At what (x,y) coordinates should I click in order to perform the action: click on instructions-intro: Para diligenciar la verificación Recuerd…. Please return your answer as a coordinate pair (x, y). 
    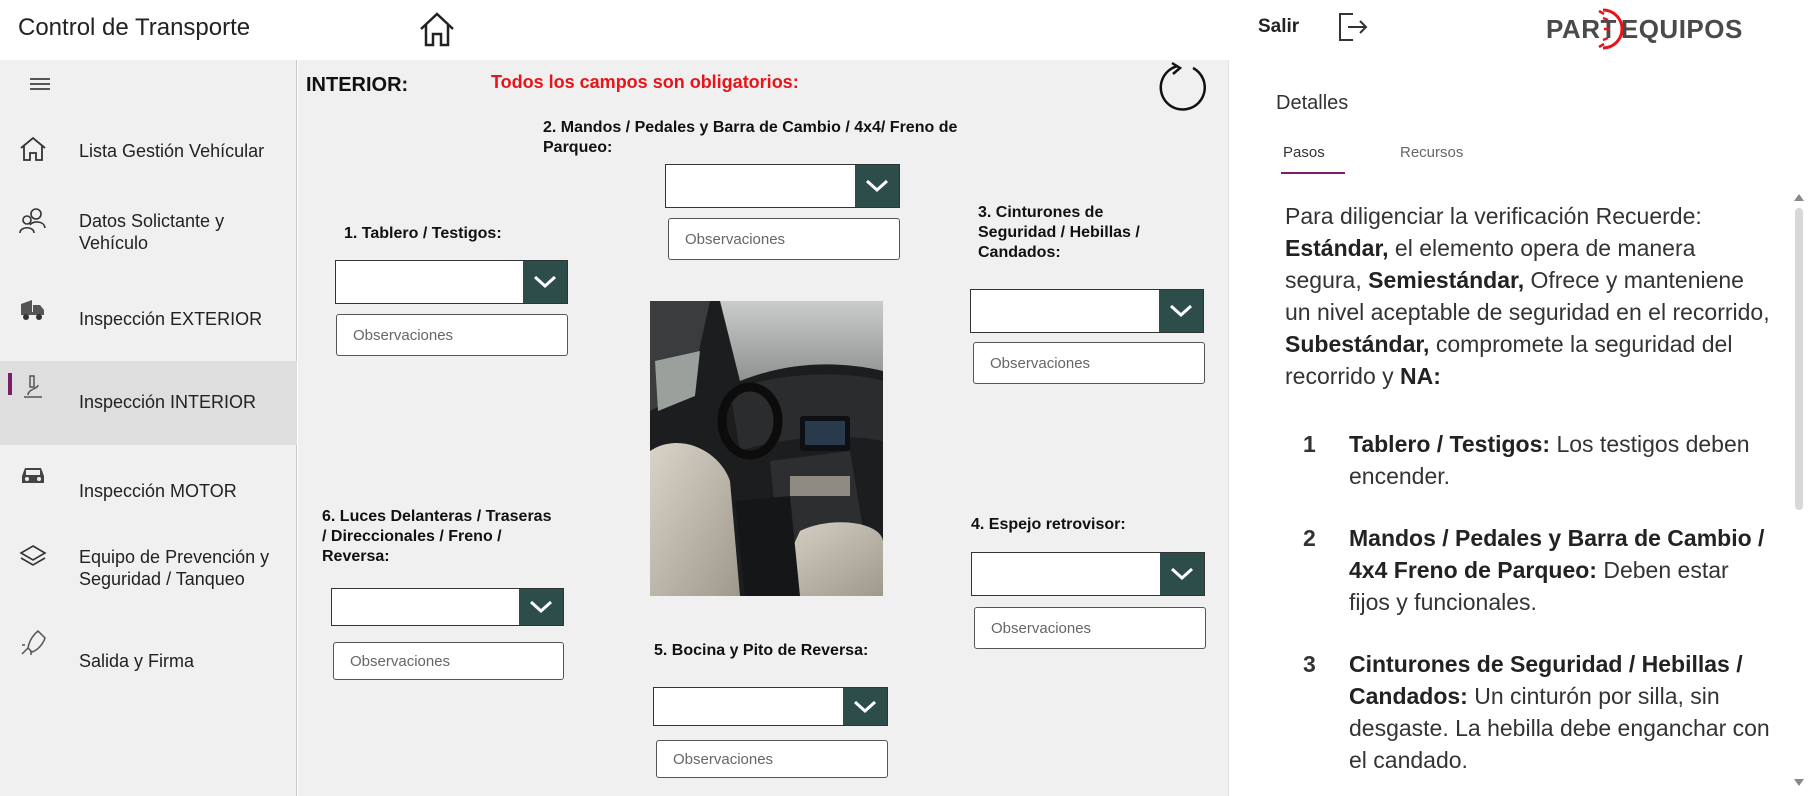
    Looking at the image, I should click on (1527, 296).